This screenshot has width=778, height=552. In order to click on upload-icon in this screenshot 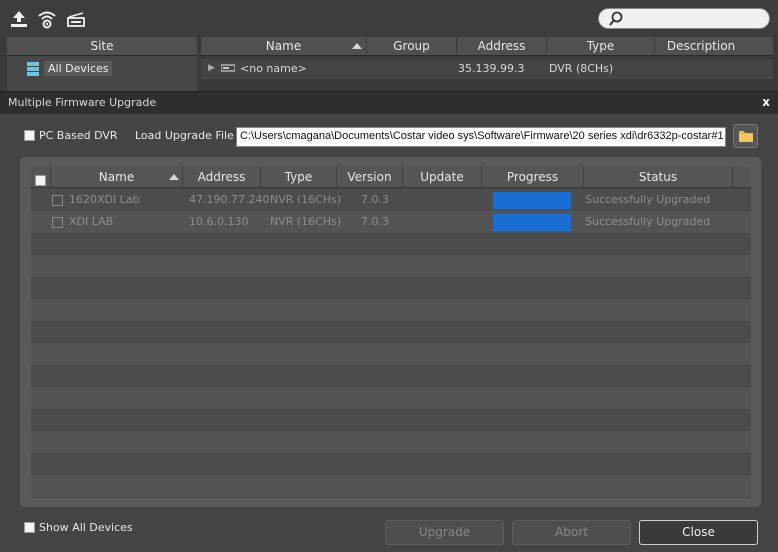, I will do `click(19, 19)`.